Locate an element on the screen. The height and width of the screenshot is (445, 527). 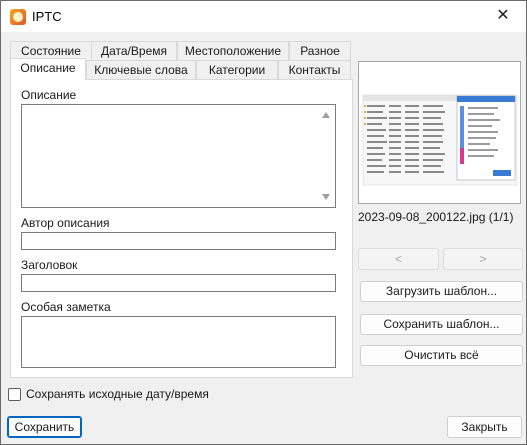
tab-date-time: Дата/Время is located at coordinates (134, 51).